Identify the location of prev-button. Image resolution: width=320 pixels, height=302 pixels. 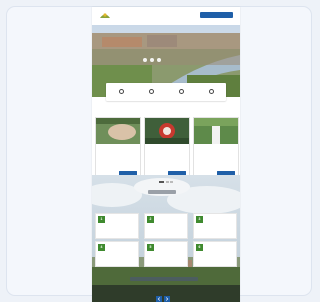
(159, 299).